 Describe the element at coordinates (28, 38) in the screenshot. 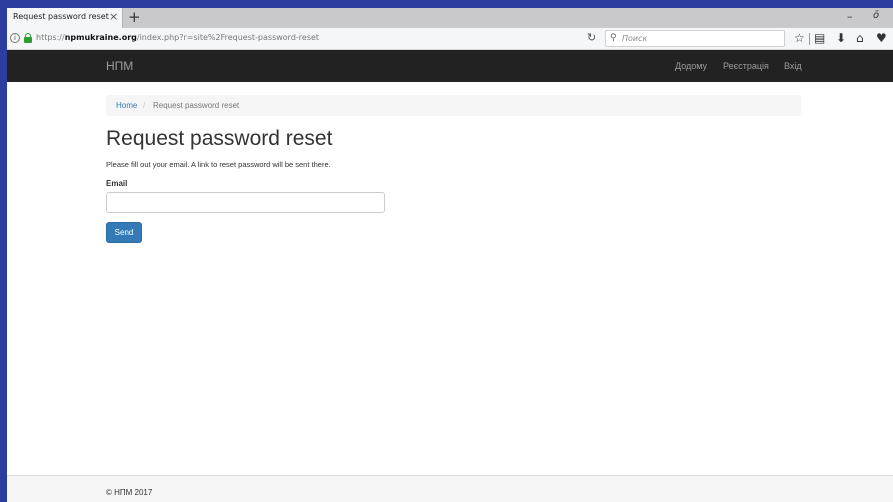

I see `lock-icon` at that location.